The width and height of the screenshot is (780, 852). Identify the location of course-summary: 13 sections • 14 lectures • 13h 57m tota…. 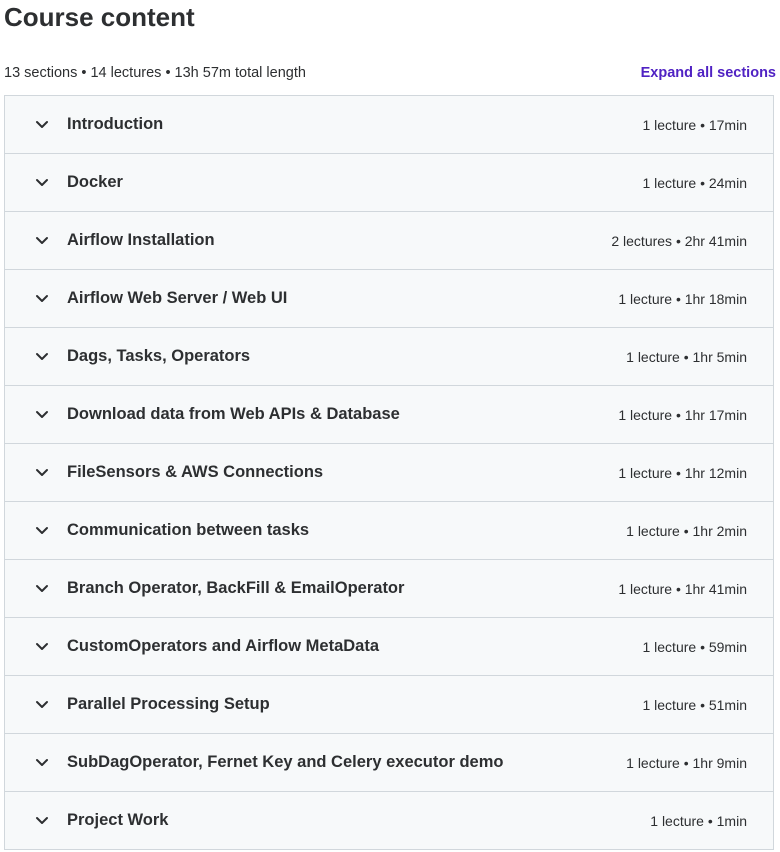
(155, 73).